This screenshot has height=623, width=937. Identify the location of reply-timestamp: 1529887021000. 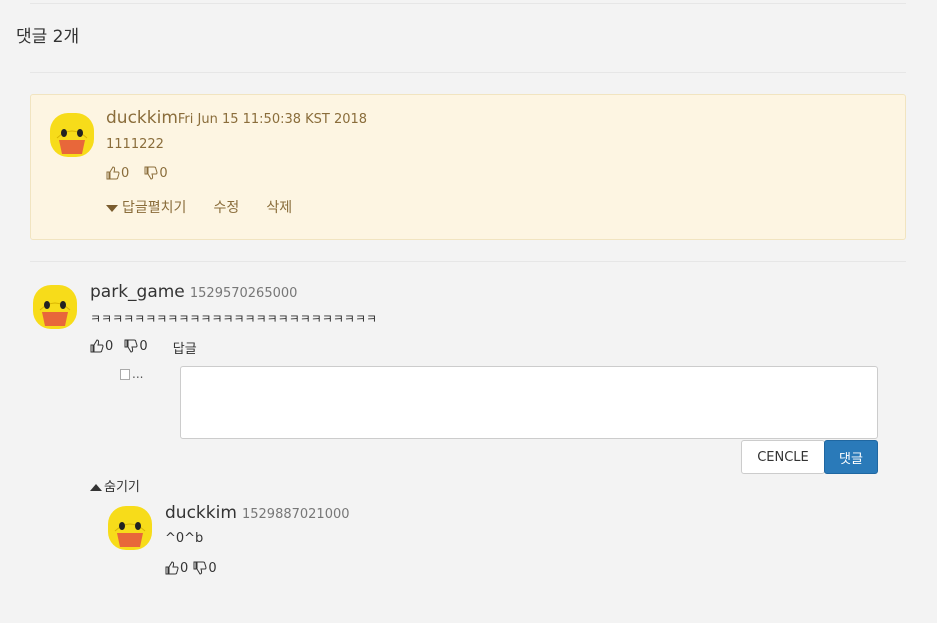
(295, 514).